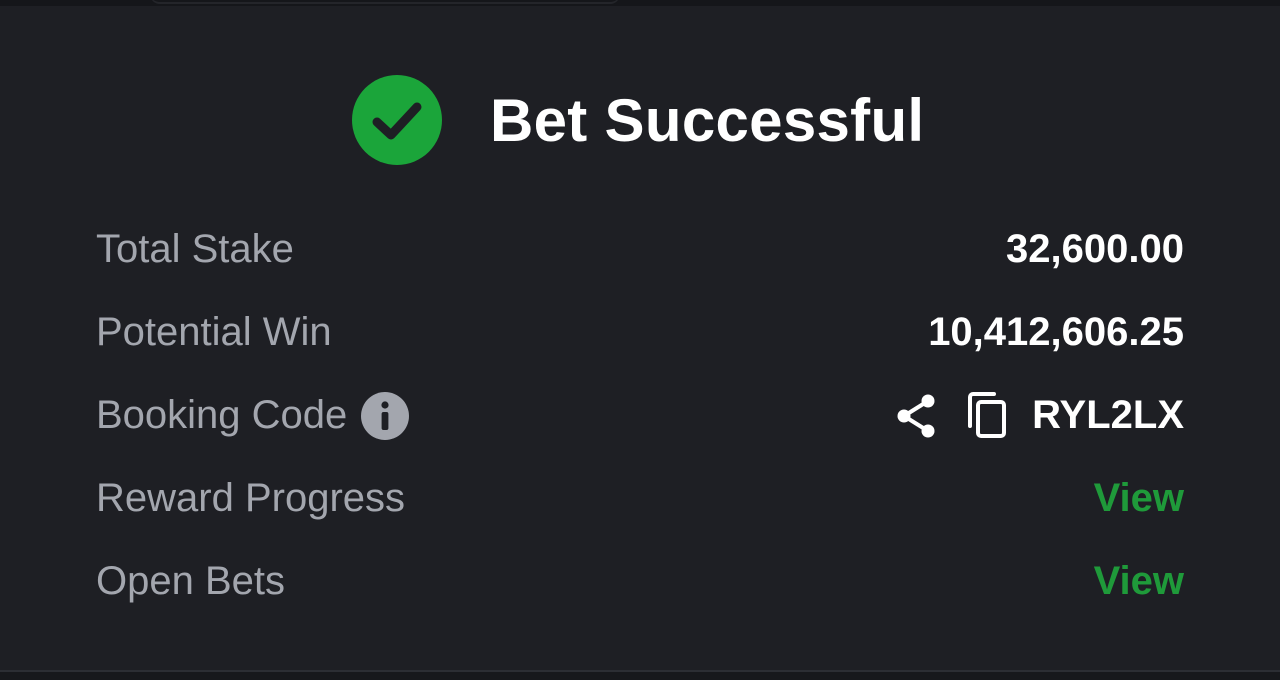 The image size is (1280, 680). Describe the element at coordinates (640, 581) in the screenshot. I see `open-bets-row: Open Bets View` at that location.